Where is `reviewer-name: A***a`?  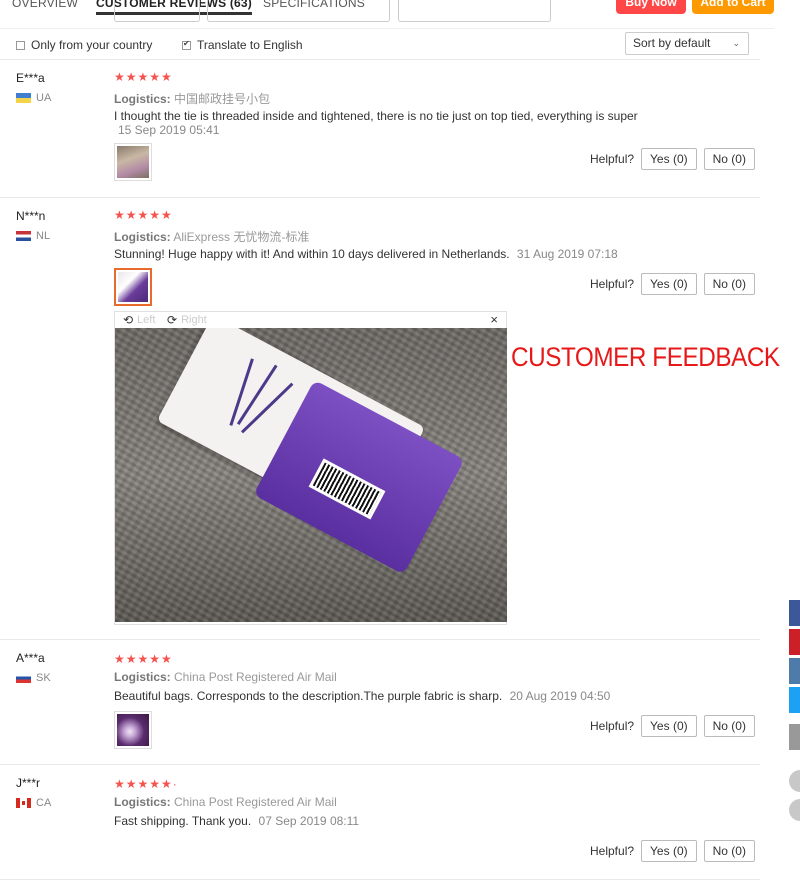 reviewer-name: A***a is located at coordinates (30, 658).